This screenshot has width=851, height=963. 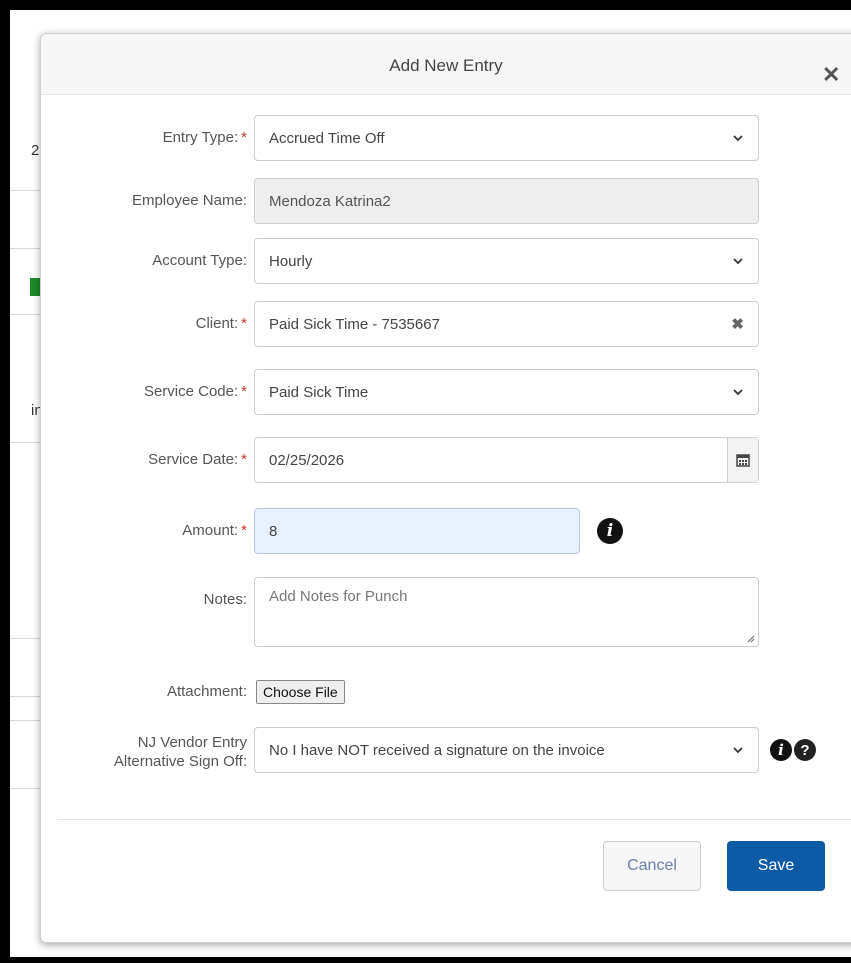 I want to click on cancel-button: Cancel, so click(x=652, y=866).